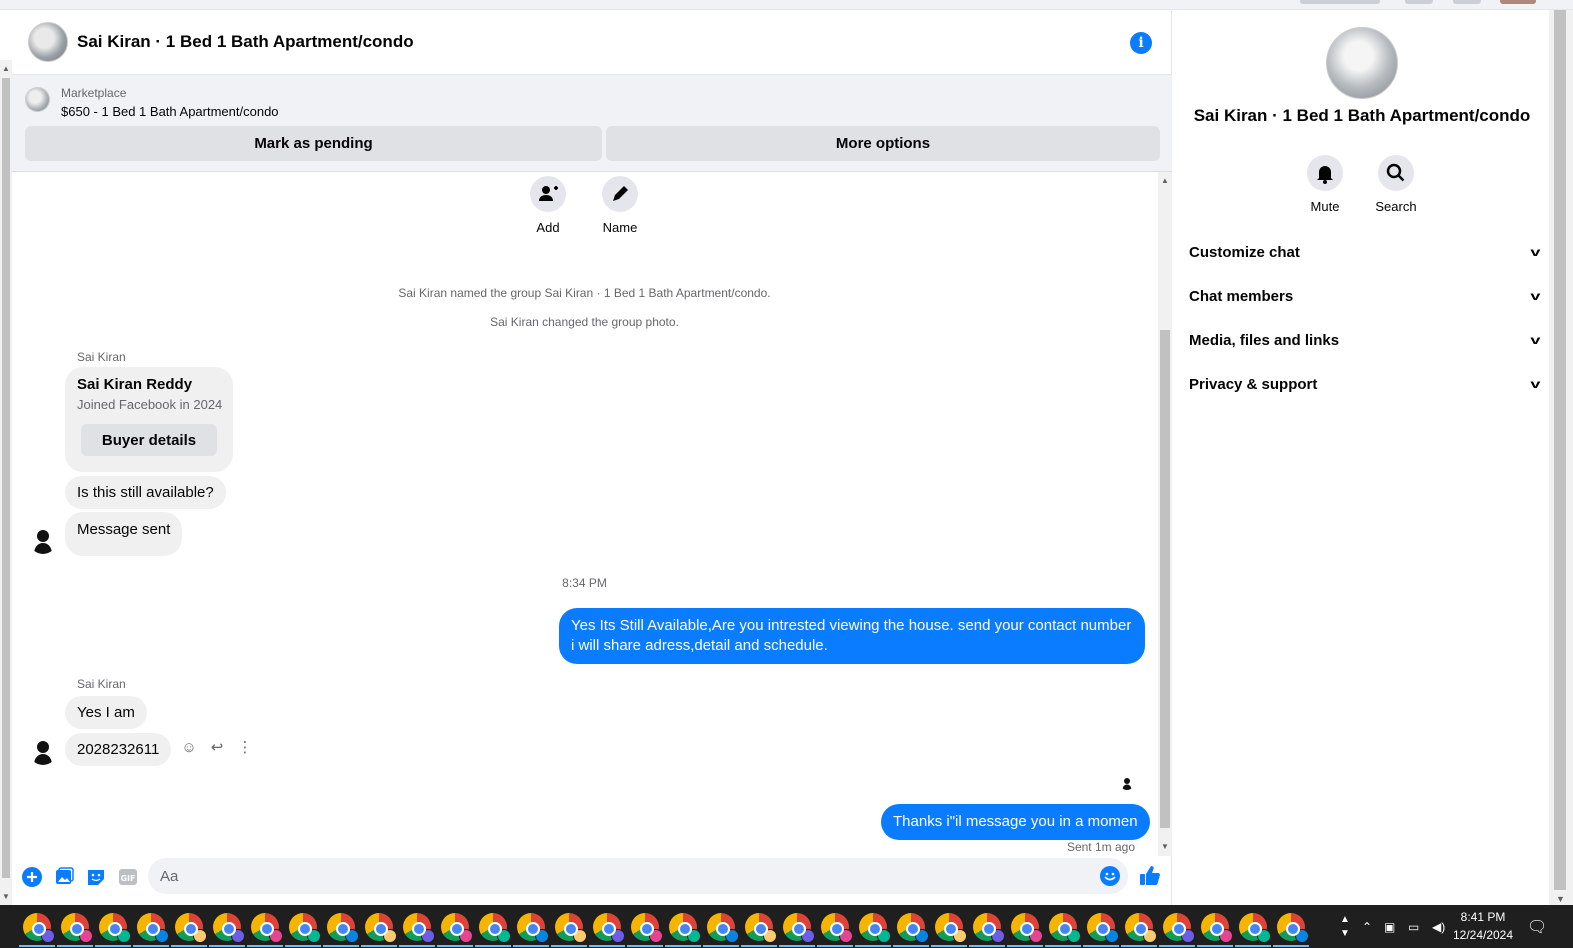 The height and width of the screenshot is (948, 1573). I want to click on pencil-icon, so click(620, 194).